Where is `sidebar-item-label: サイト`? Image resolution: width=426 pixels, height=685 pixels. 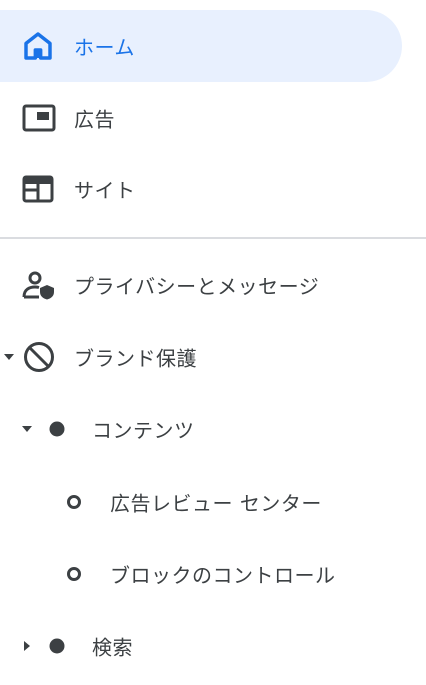
sidebar-item-label: サイト is located at coordinates (105, 190).